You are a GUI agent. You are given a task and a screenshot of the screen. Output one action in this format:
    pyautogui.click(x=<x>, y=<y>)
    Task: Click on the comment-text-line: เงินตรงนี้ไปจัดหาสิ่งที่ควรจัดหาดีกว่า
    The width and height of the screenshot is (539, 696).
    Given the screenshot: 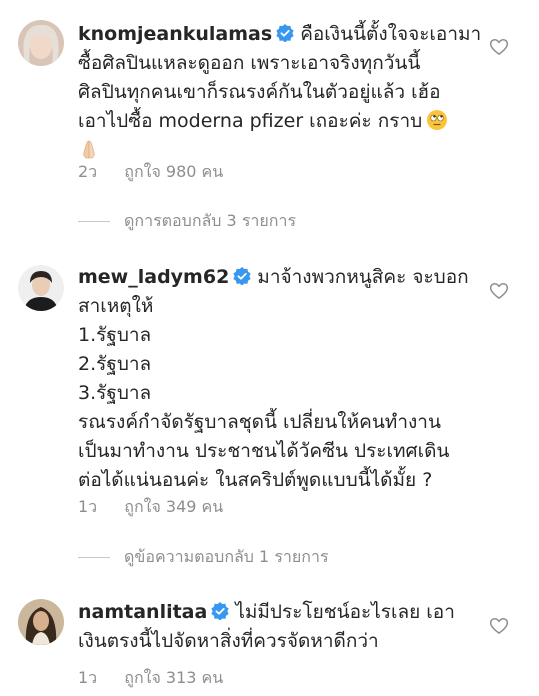 What is the action you would take?
    pyautogui.click(x=228, y=641)
    